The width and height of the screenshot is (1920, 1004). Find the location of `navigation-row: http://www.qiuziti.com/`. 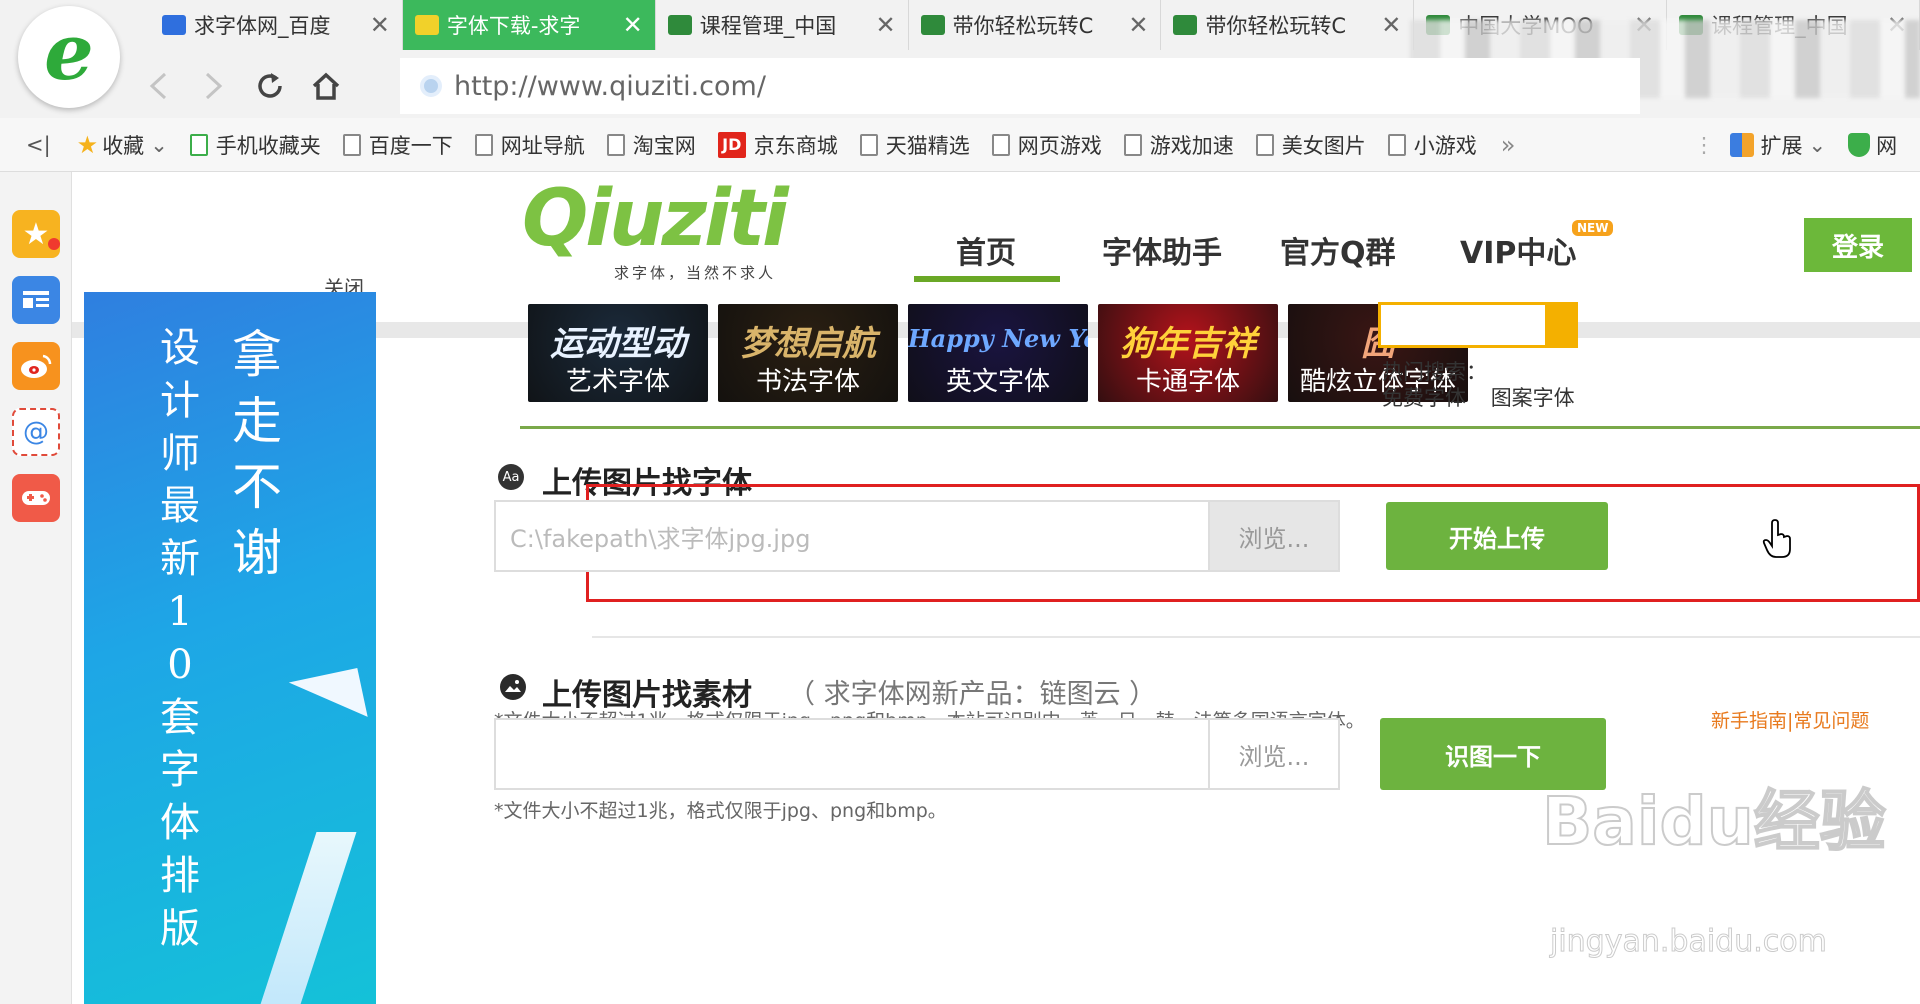

navigation-row: http://www.qiuziti.com/ is located at coordinates (1025, 86).